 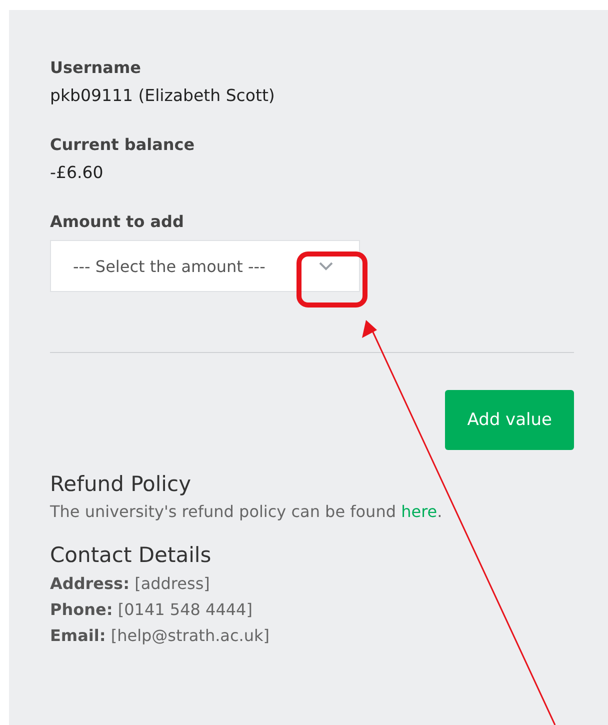 I want to click on contact-line: Phone: [0141 548 4444], so click(x=152, y=609).